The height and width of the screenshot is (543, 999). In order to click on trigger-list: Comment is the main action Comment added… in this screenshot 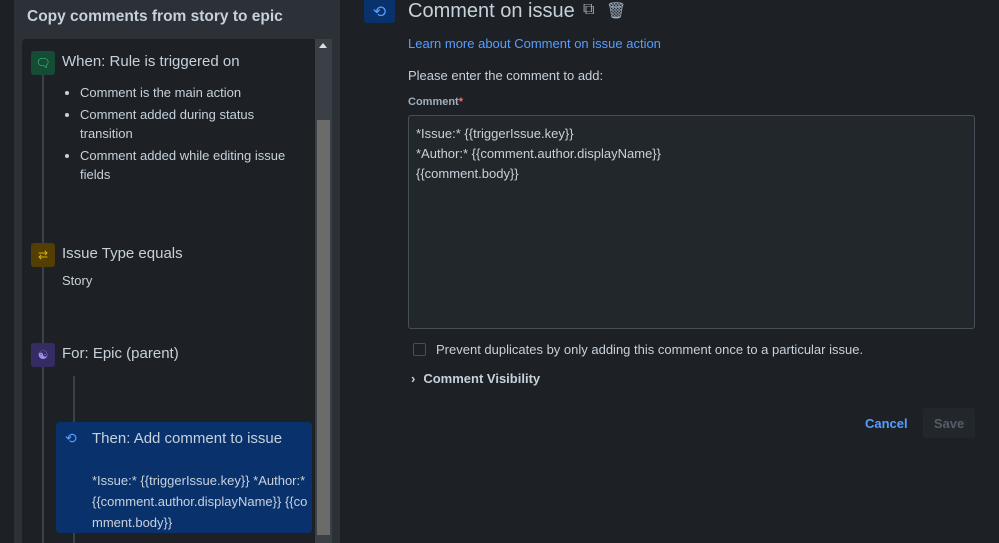, I will do `click(182, 135)`.